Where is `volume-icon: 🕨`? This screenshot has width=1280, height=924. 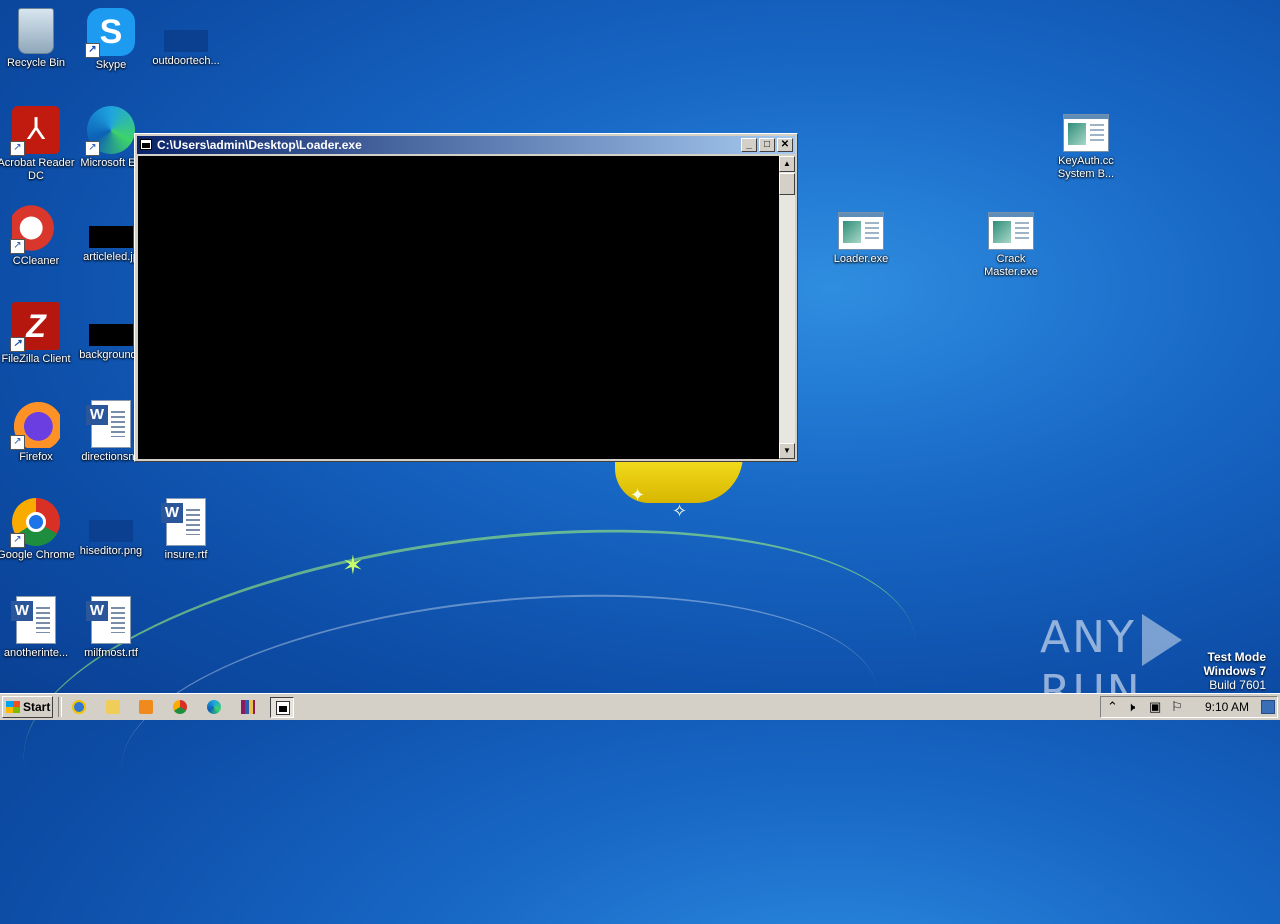 volume-icon: 🕨 is located at coordinates (1131, 707).